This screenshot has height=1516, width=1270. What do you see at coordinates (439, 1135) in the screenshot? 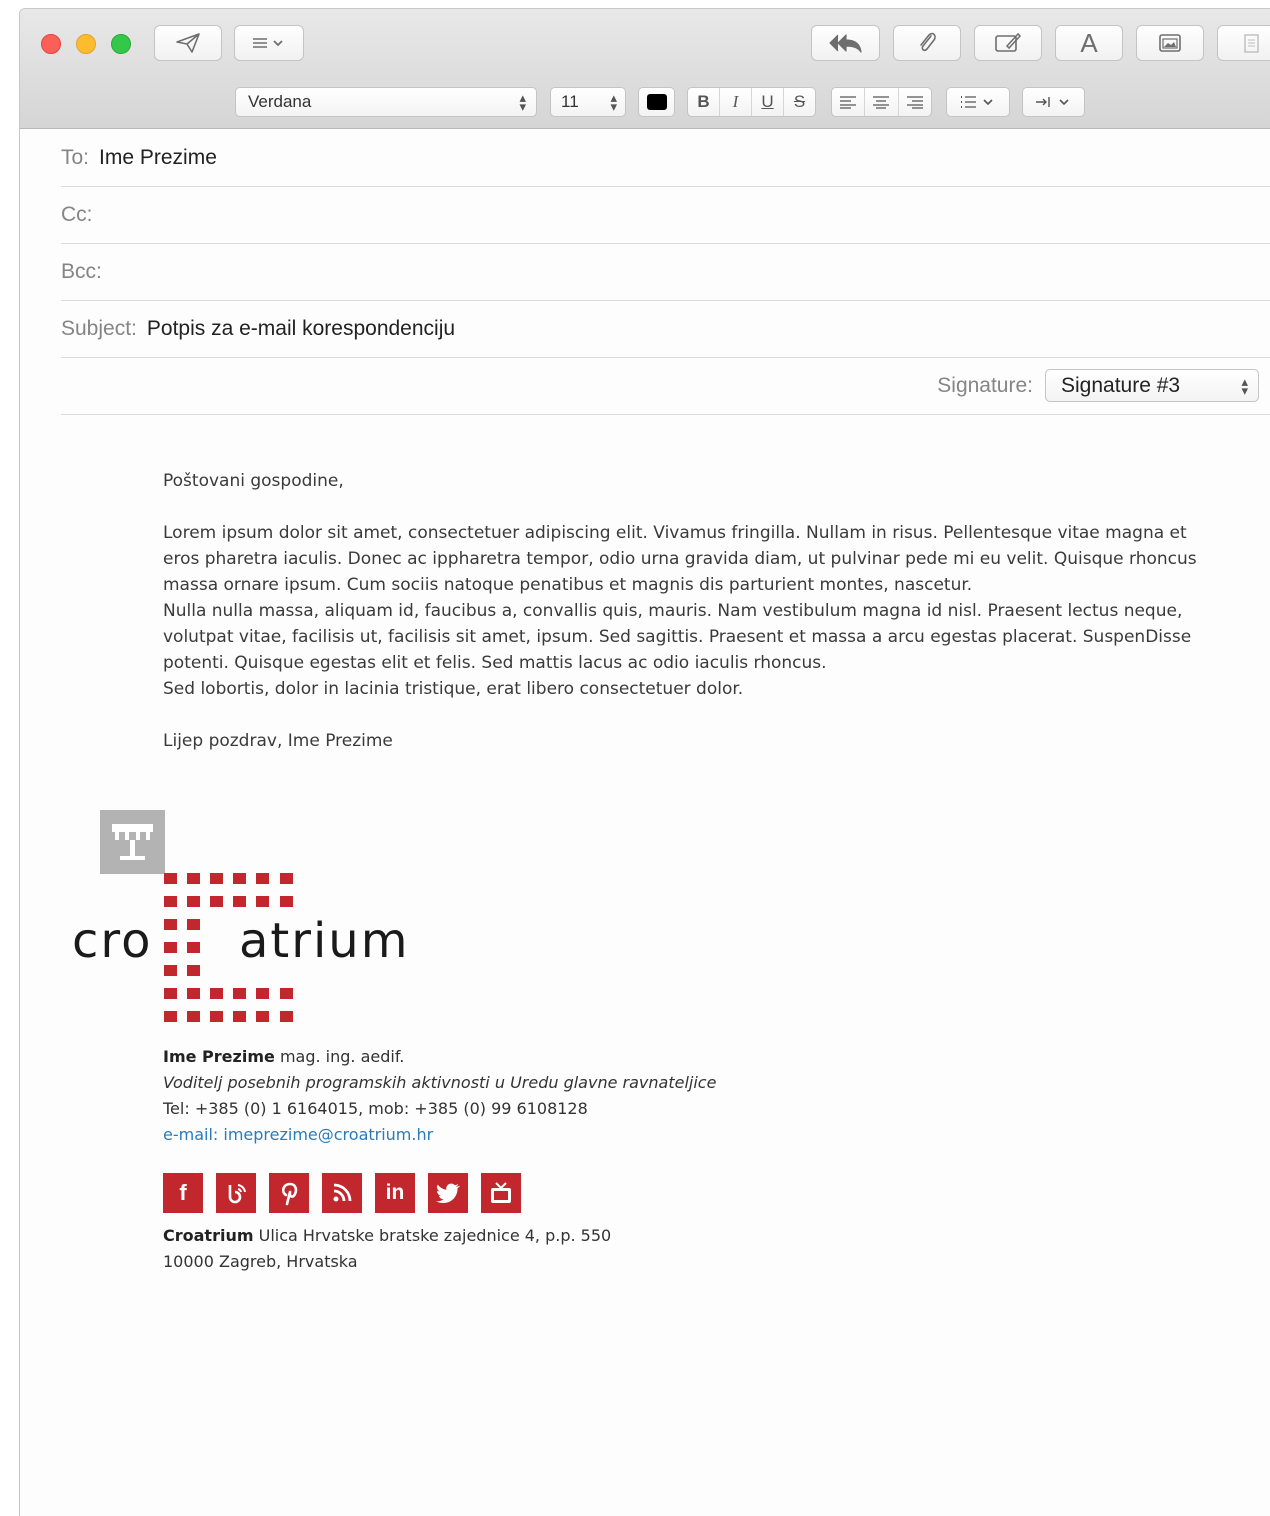
I see `signature-email-link: e-mail: imeprezime@croatrium.hr` at bounding box center [439, 1135].